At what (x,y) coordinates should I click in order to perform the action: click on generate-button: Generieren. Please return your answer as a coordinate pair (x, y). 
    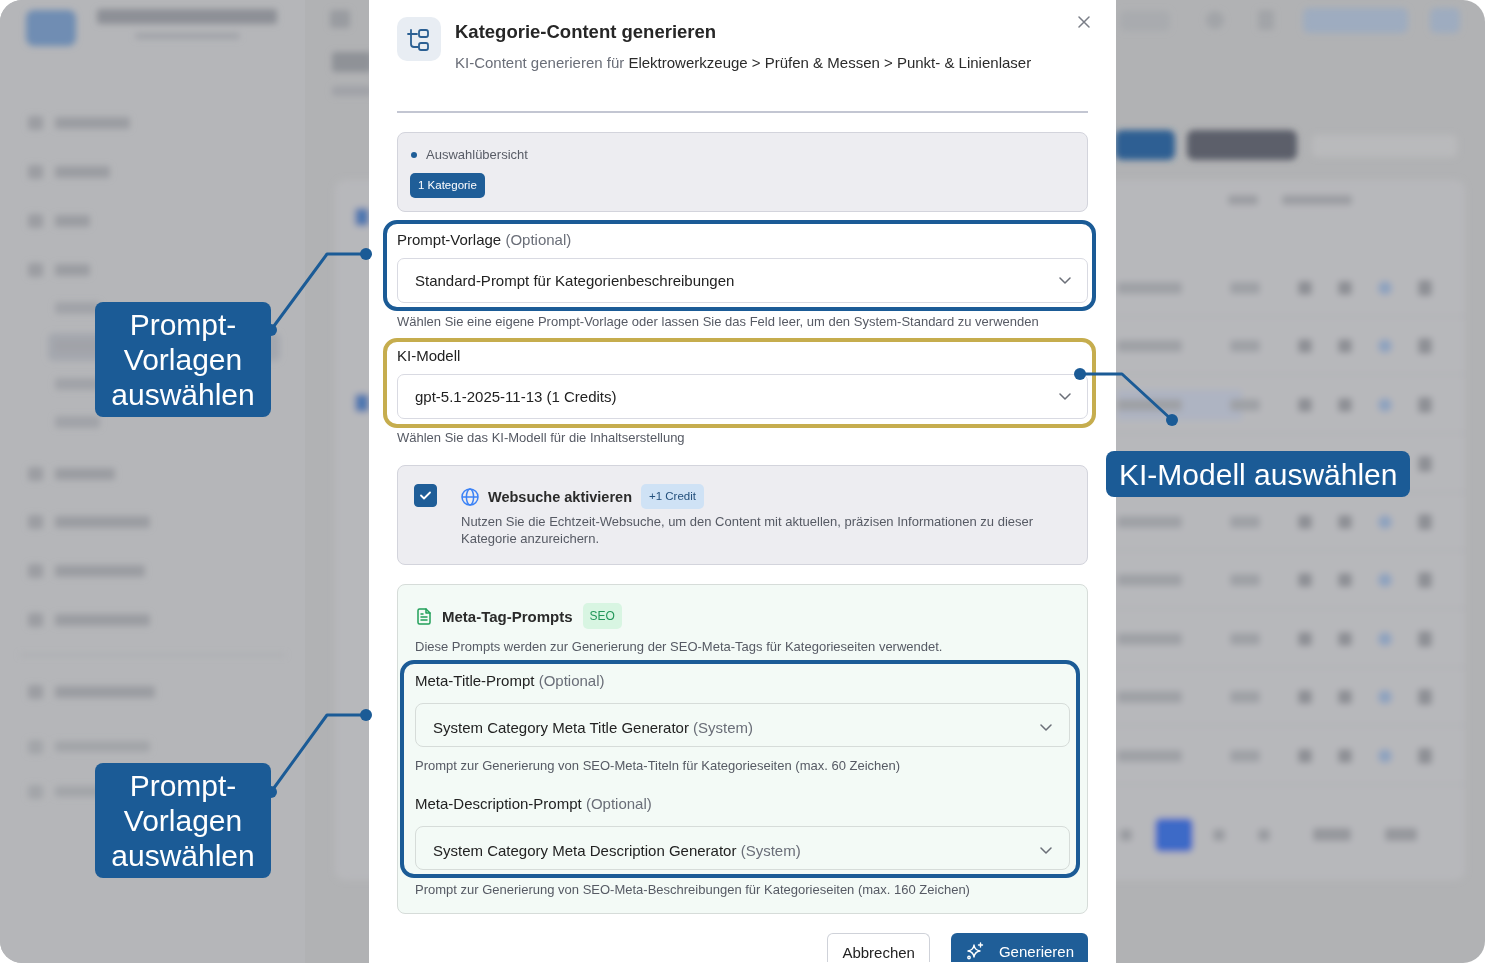
    Looking at the image, I should click on (1019, 947).